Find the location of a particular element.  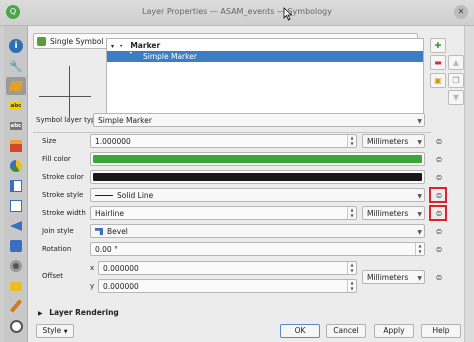

database-icon is located at coordinates (16, 246).